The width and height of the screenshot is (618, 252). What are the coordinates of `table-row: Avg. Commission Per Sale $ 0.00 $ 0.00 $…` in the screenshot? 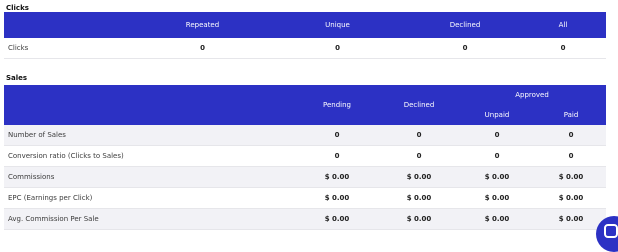 It's located at (305, 219).